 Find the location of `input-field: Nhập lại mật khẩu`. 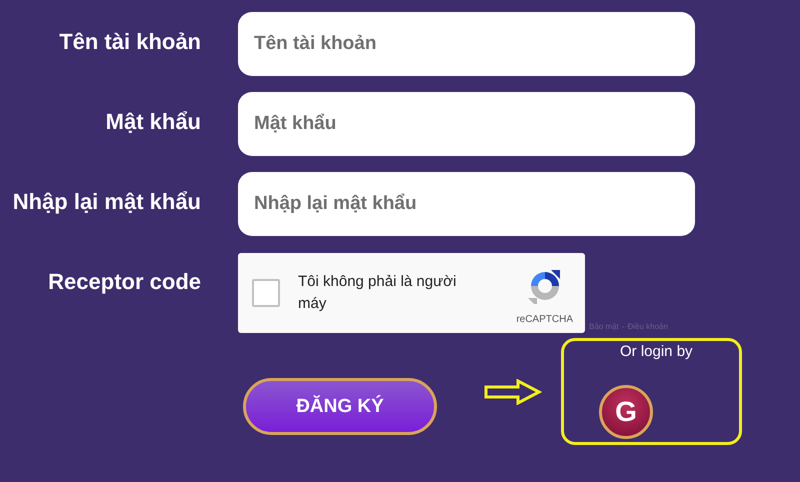

input-field: Nhập lại mật khẩu is located at coordinates (466, 204).